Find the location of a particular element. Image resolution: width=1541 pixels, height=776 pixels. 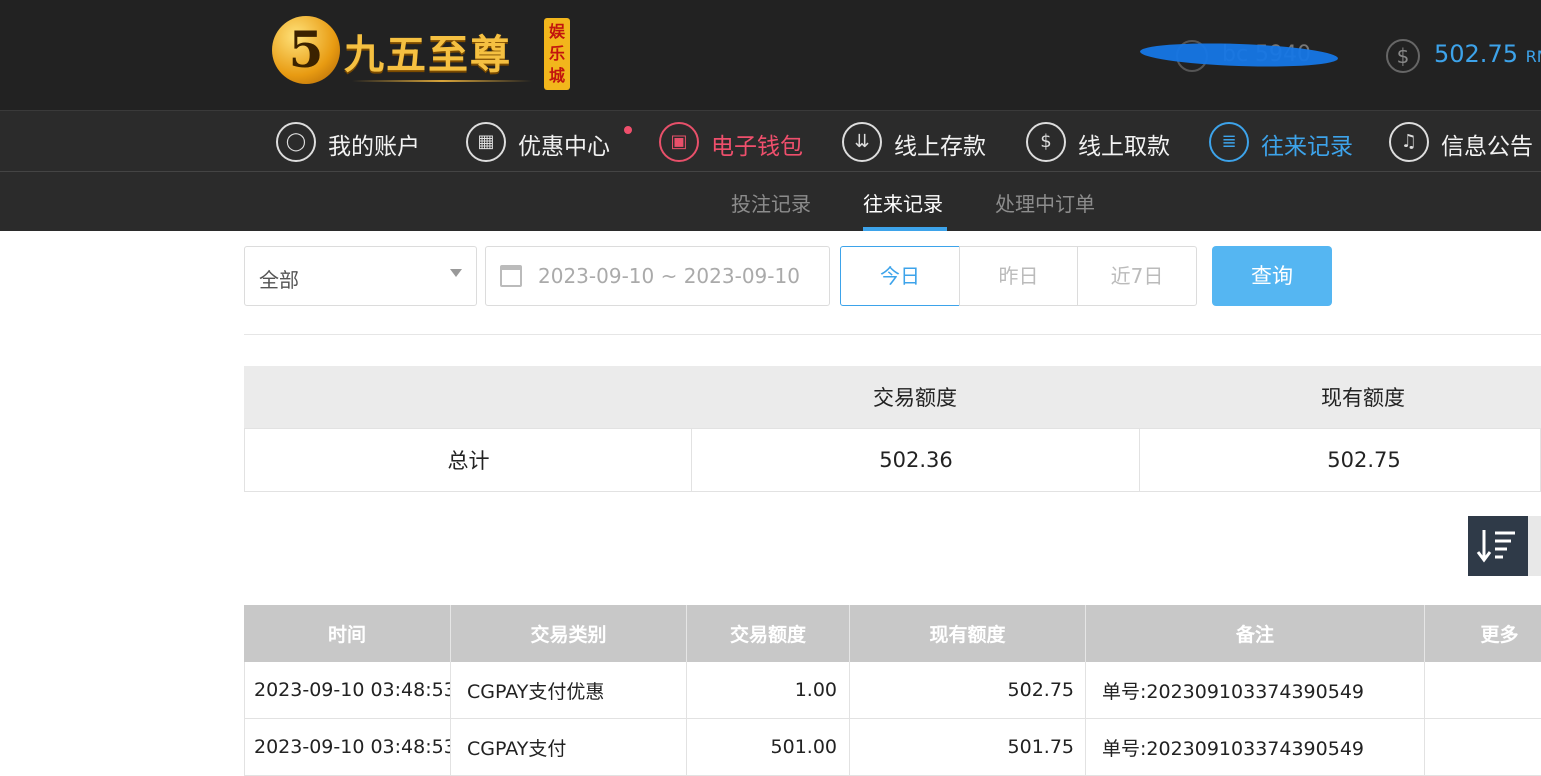

cell-type: CGPAY支付优惠 is located at coordinates (536, 691).